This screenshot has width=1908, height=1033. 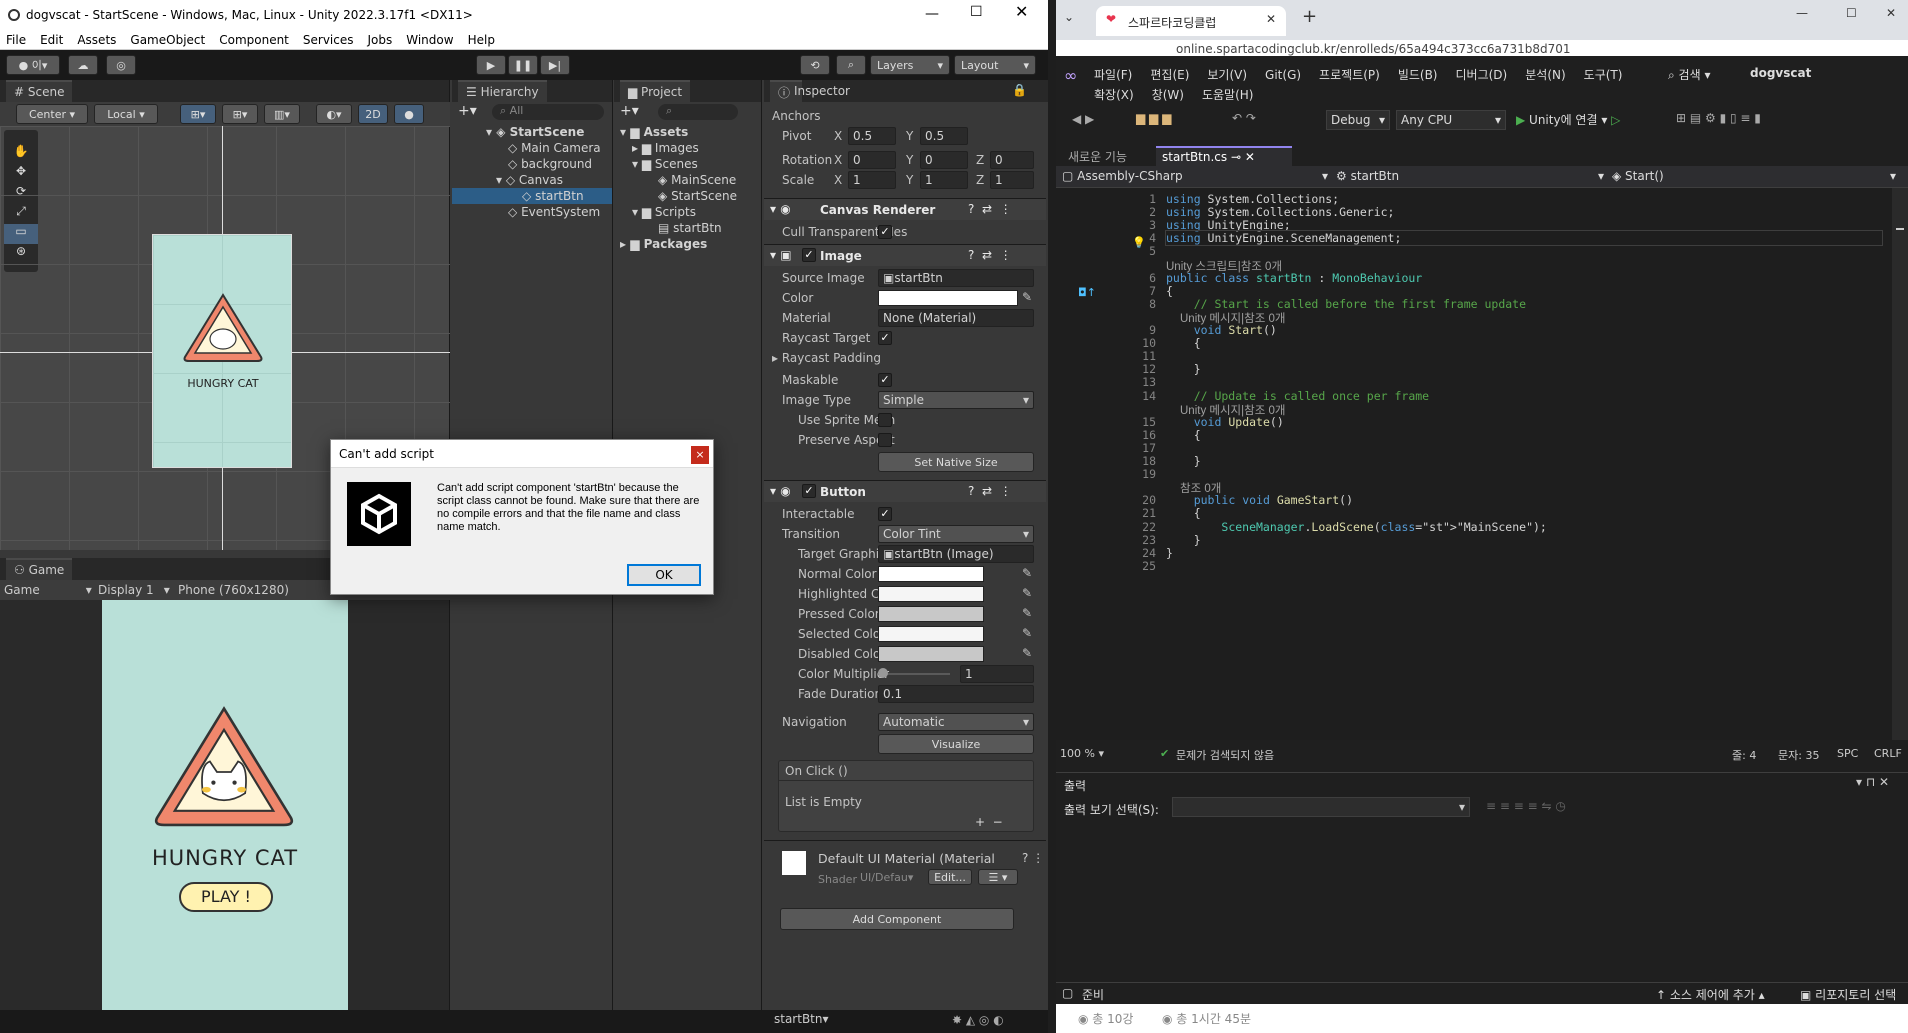 What do you see at coordinates (897, 919) in the screenshot?
I see `add-component-button: Add Component` at bounding box center [897, 919].